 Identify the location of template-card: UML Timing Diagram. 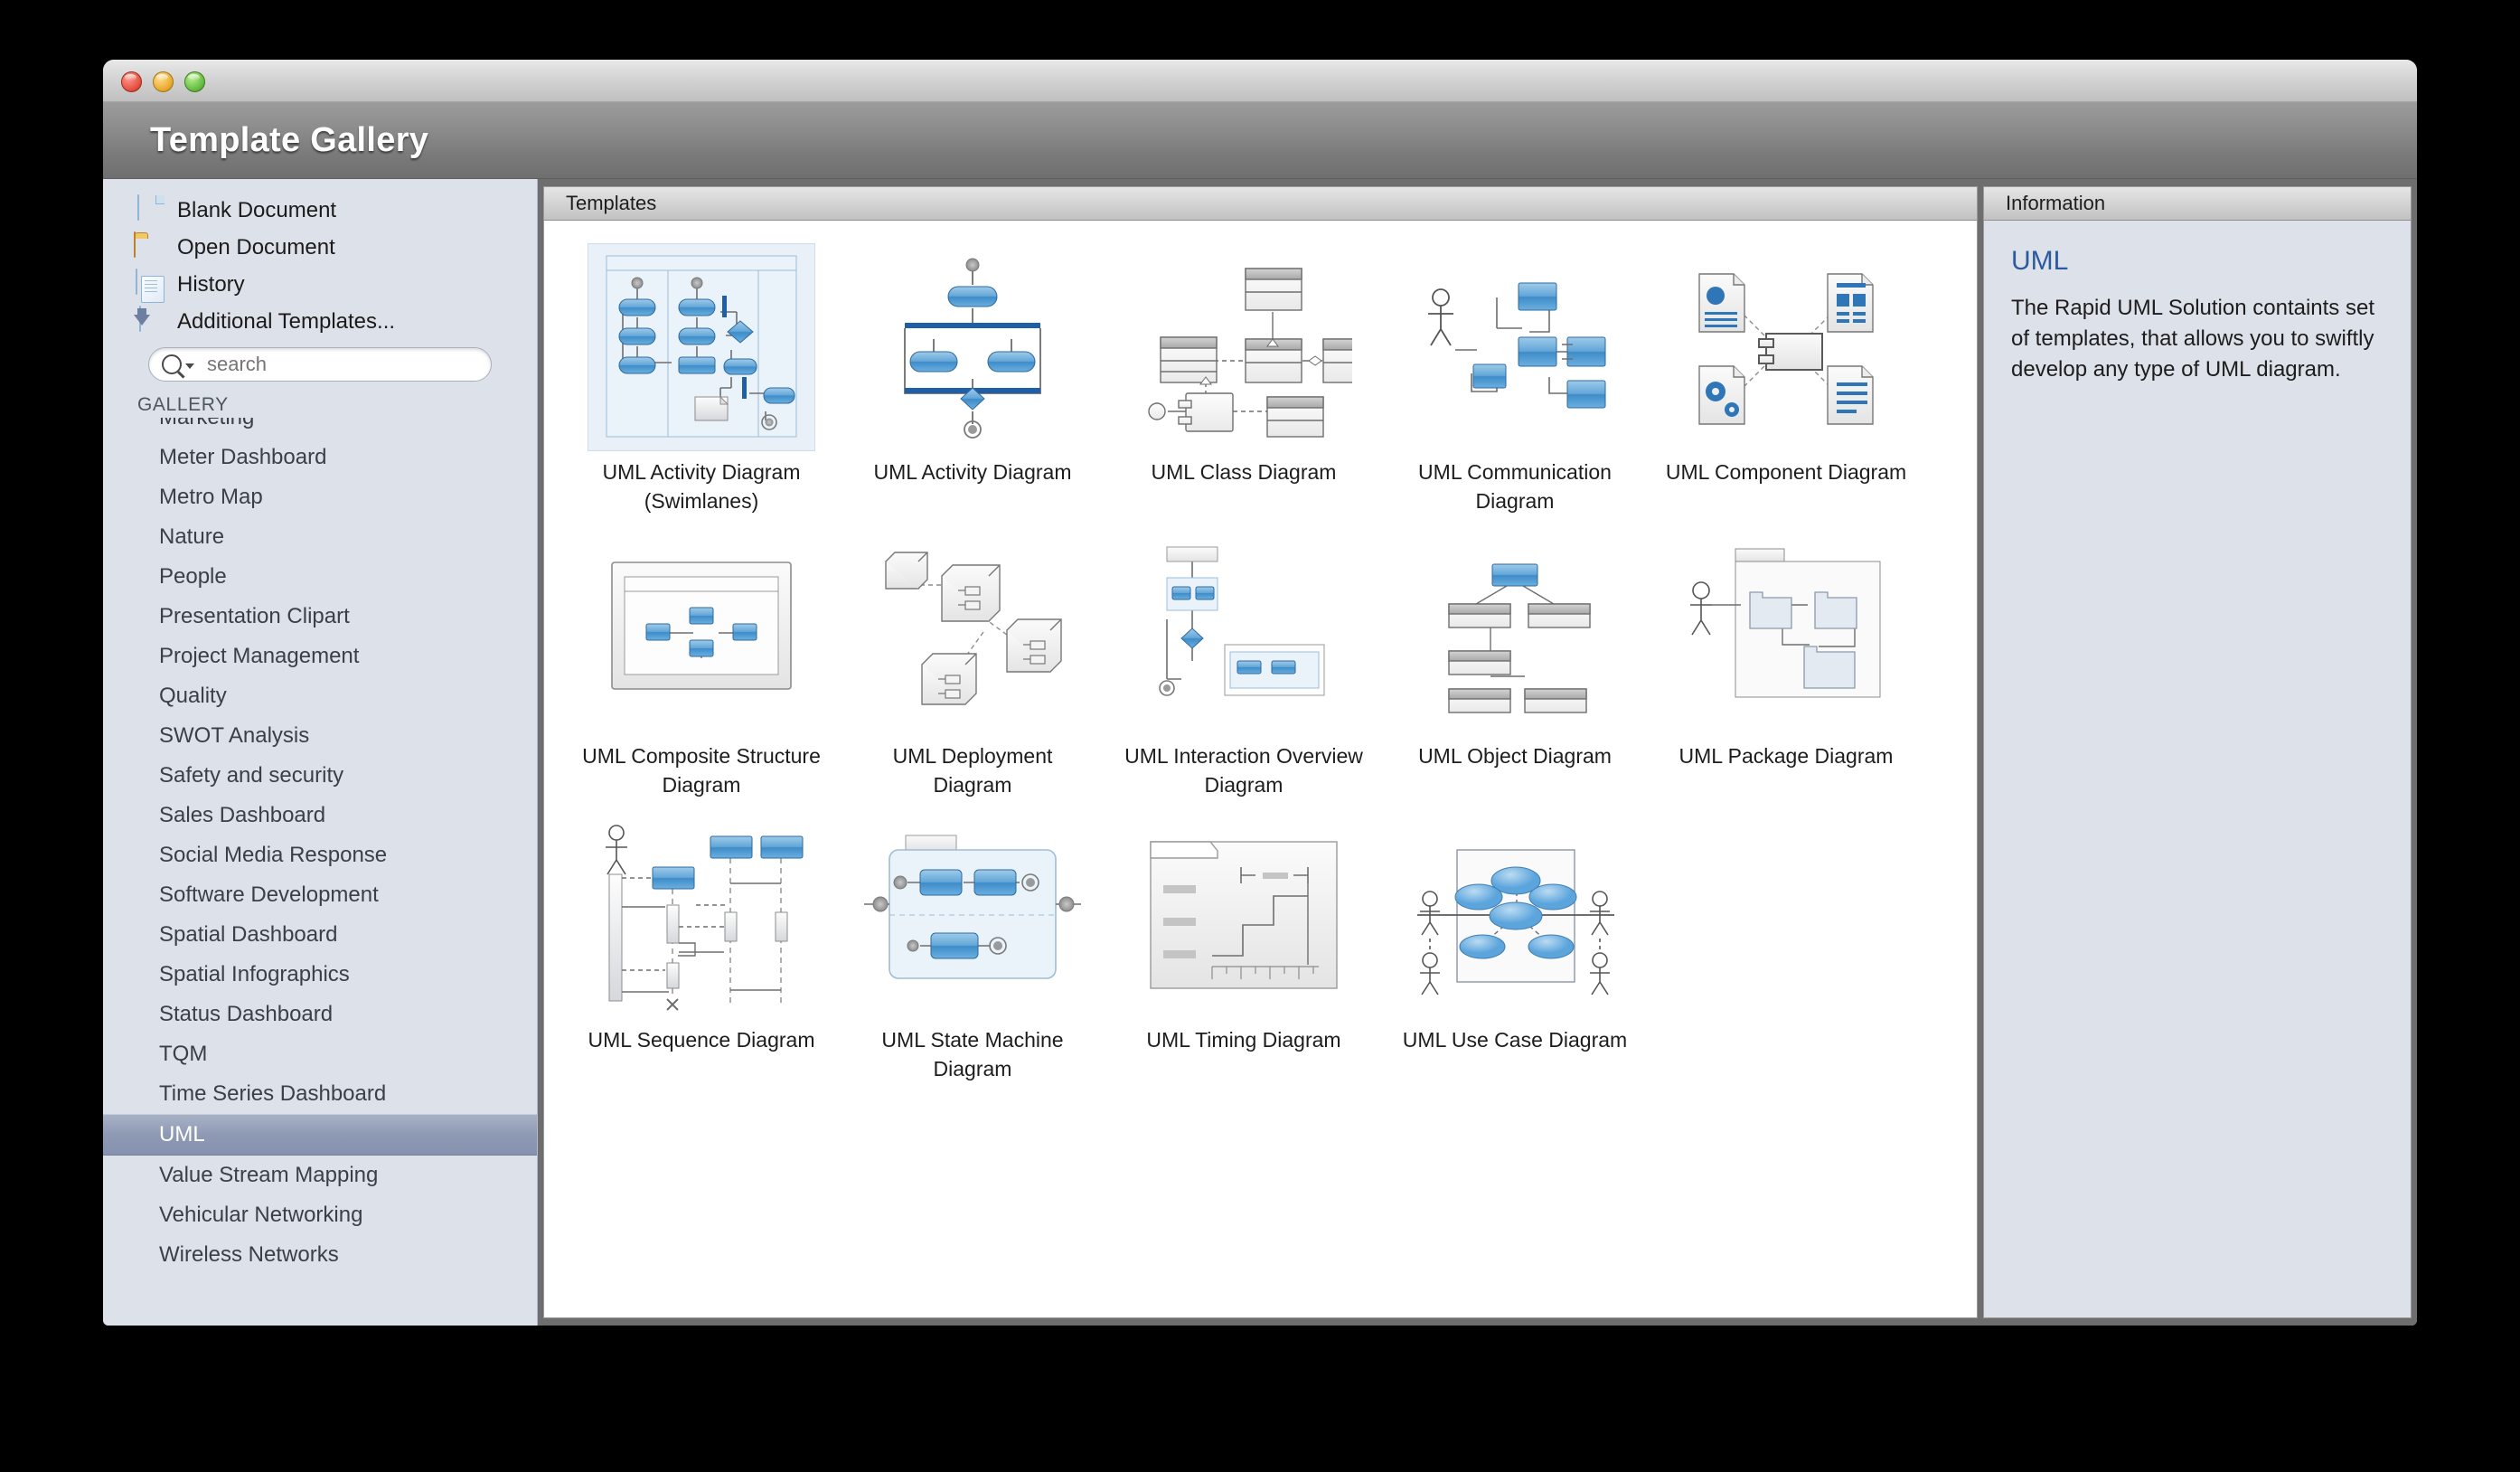
(1244, 947).